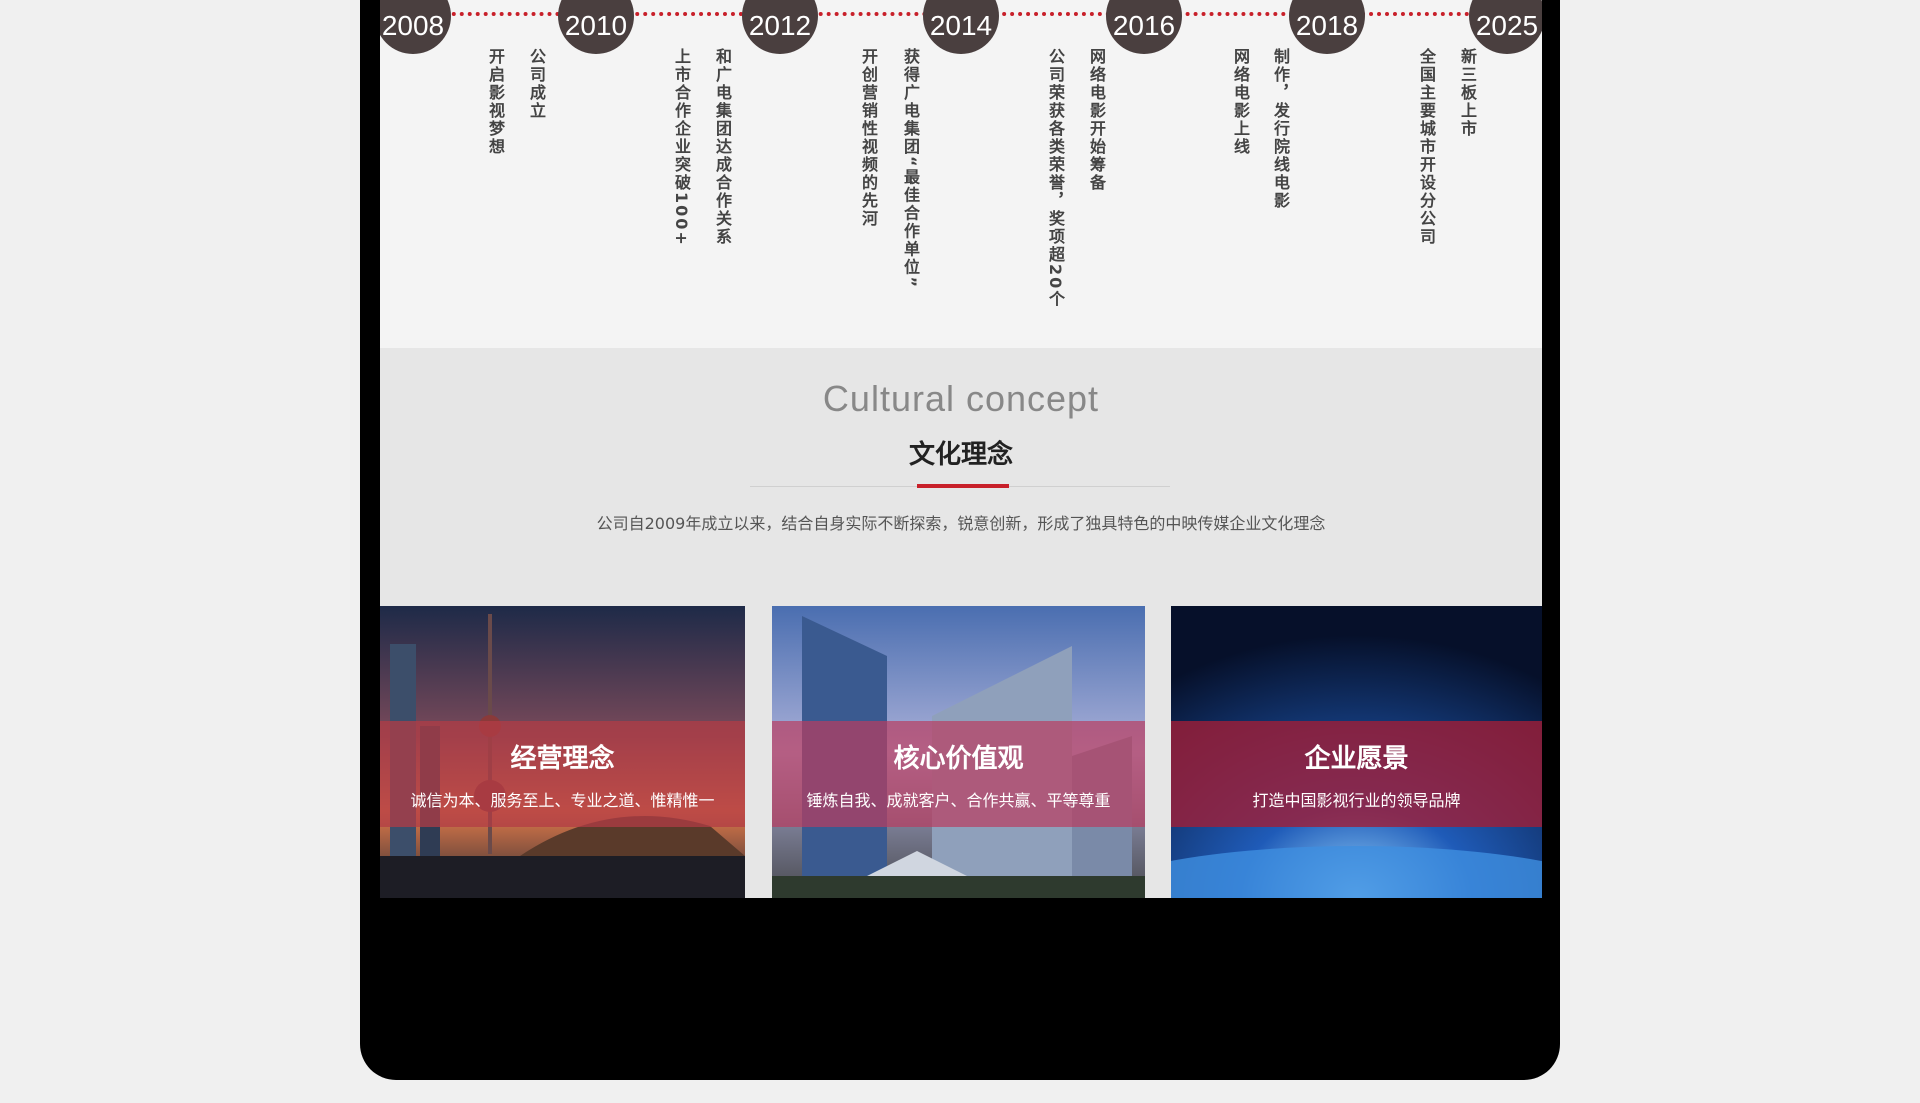 The image size is (1920, 1103). Describe the element at coordinates (722, 147) in the screenshot. I see `milestone-2010-1: 和广电集团达成合作关系` at that location.